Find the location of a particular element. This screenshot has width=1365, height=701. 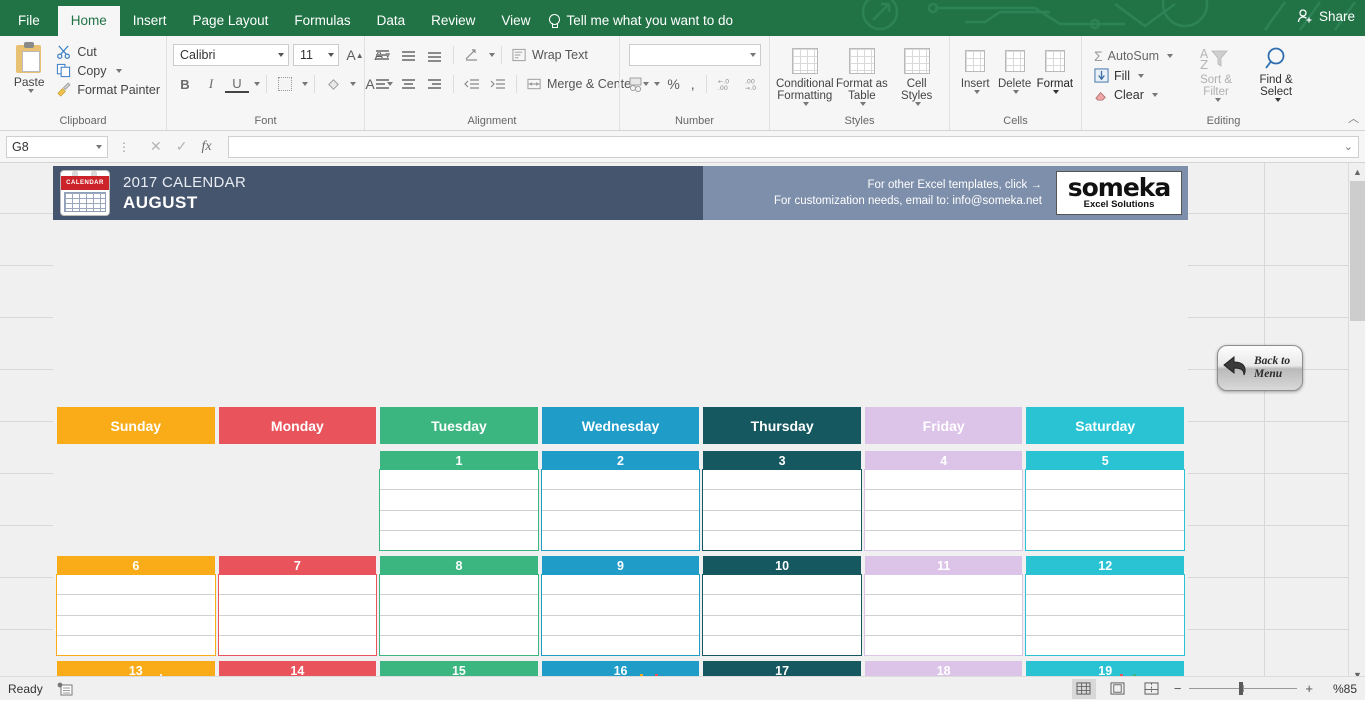

vertical-scrollbar: ▲ ▼ is located at coordinates (1356, 423).